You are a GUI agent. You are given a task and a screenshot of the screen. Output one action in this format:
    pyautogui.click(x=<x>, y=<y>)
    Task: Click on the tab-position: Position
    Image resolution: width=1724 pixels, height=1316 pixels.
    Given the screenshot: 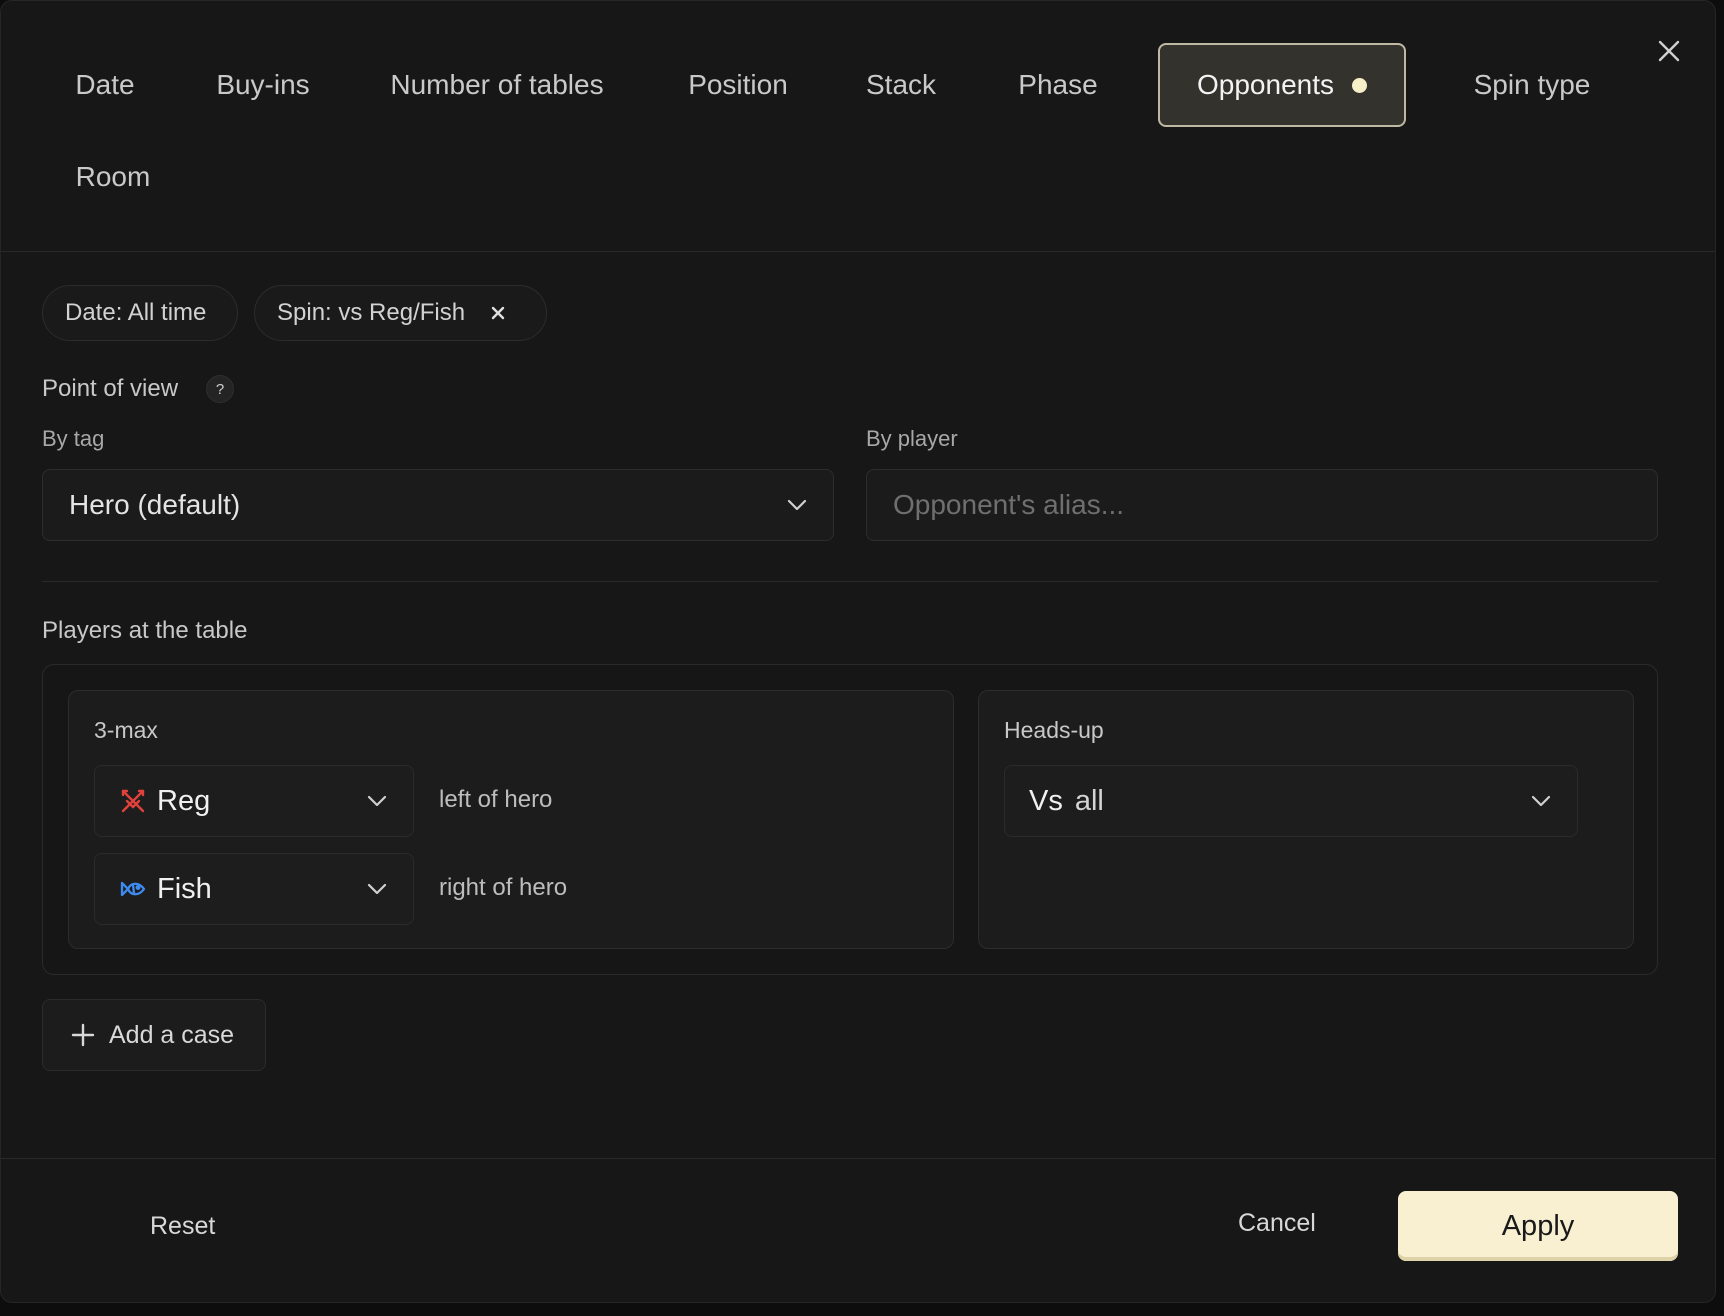 What is the action you would take?
    pyautogui.click(x=738, y=85)
    